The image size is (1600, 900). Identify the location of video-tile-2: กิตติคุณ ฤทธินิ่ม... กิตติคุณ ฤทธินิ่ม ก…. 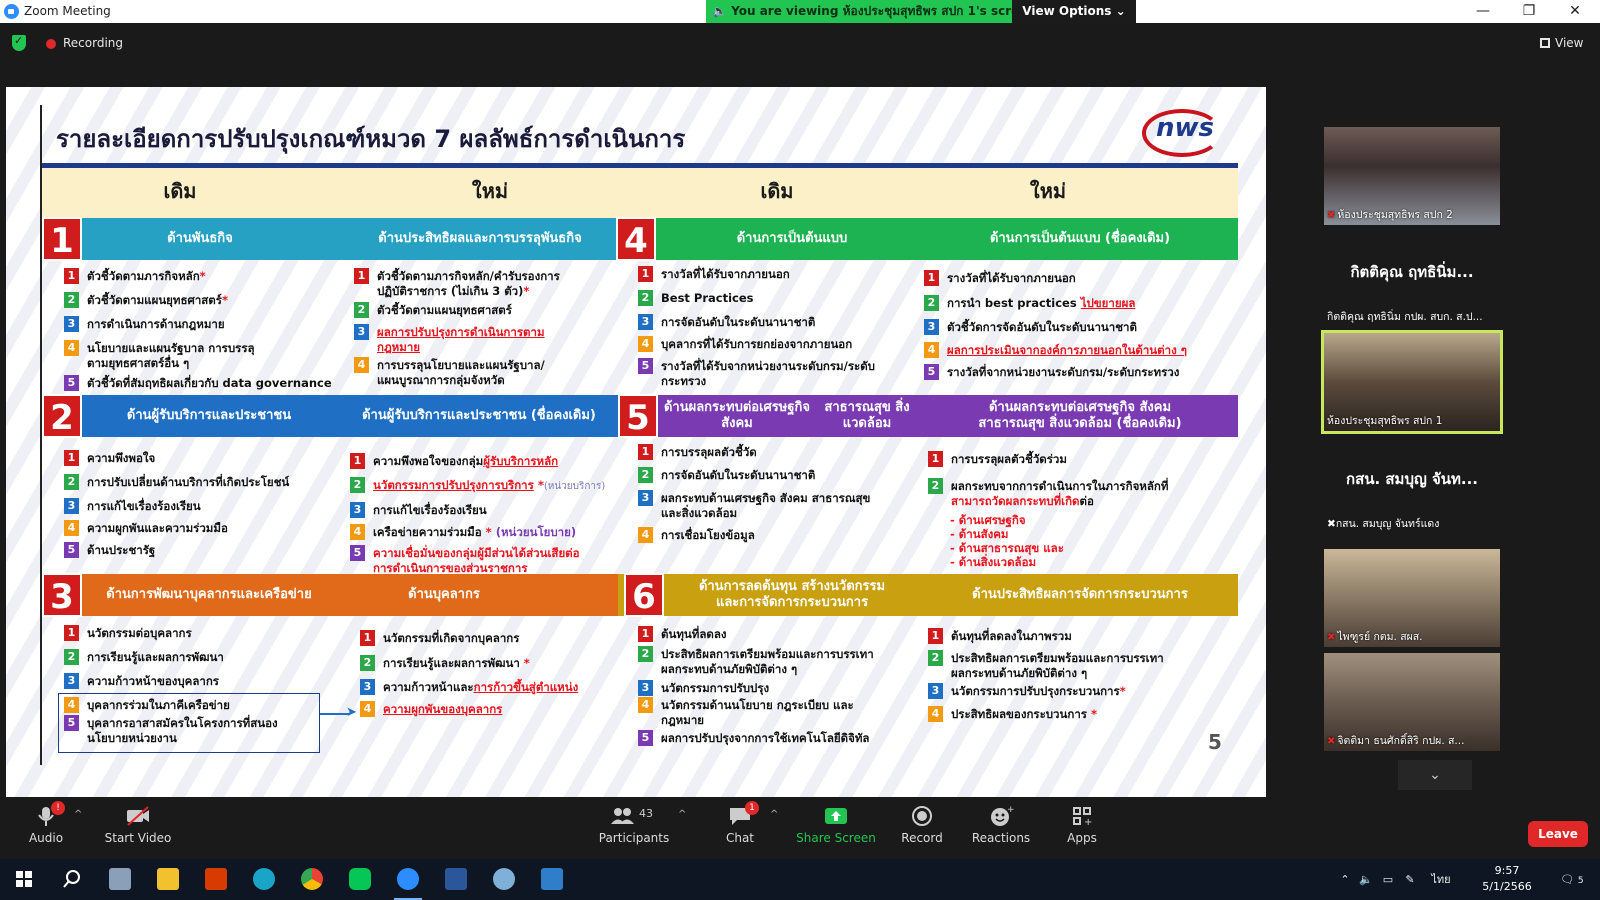
(1412, 279).